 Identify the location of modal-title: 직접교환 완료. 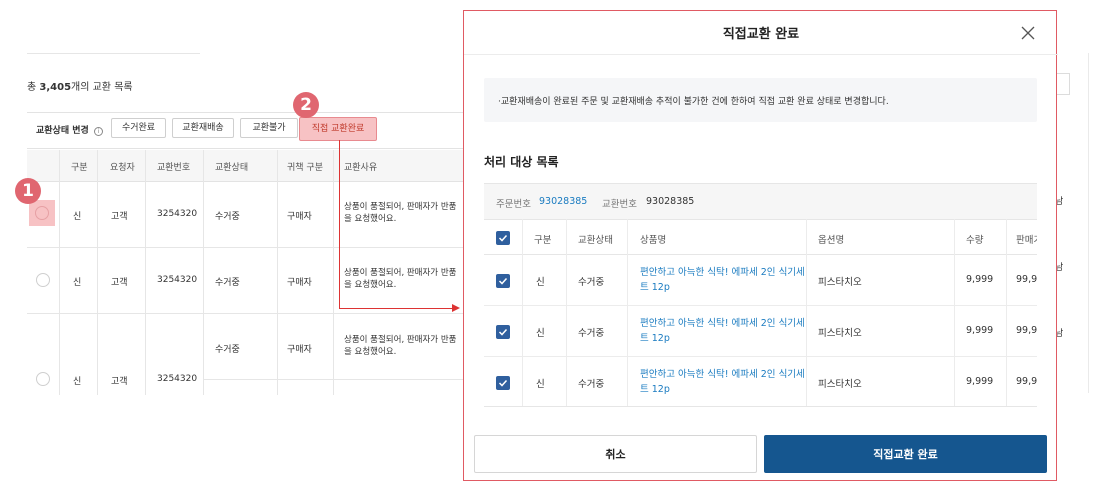
(761, 34).